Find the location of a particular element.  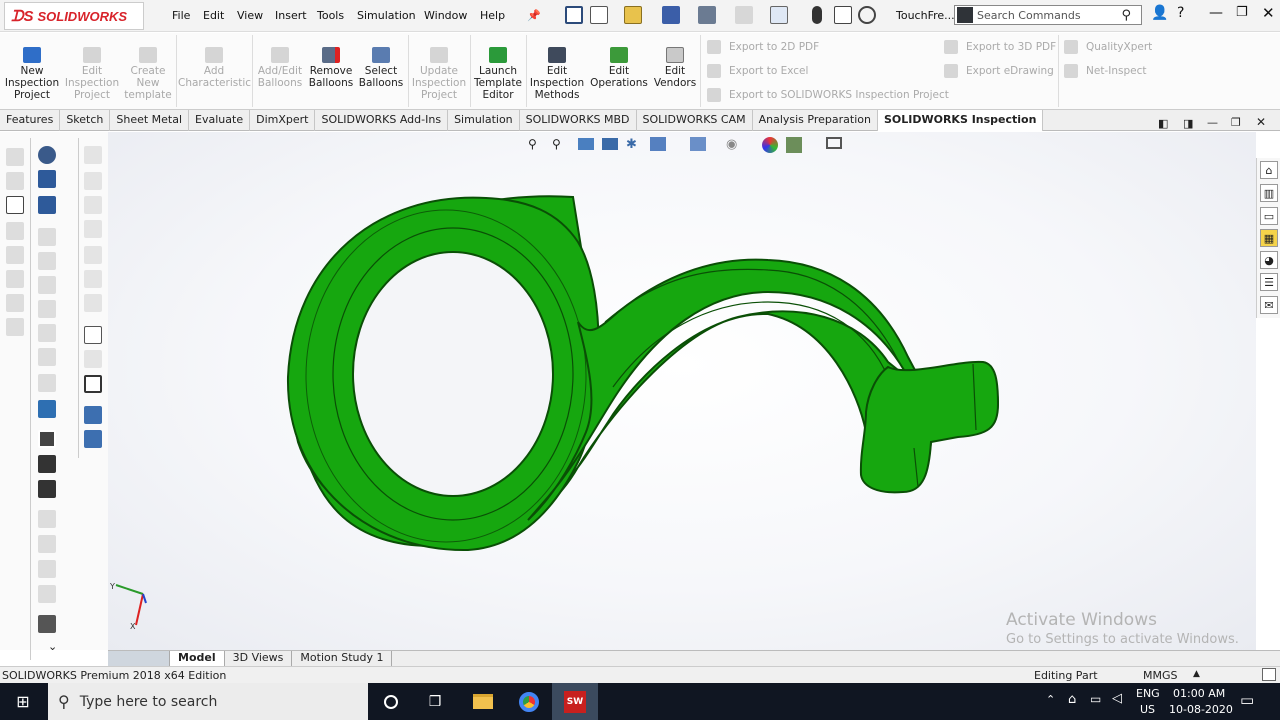

pin-icon: 📌 is located at coordinates (534, 15).